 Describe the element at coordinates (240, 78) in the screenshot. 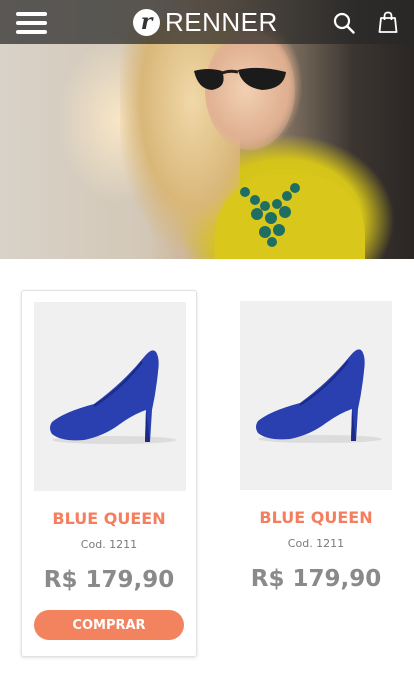

I see `sunglasses-graphic` at that location.